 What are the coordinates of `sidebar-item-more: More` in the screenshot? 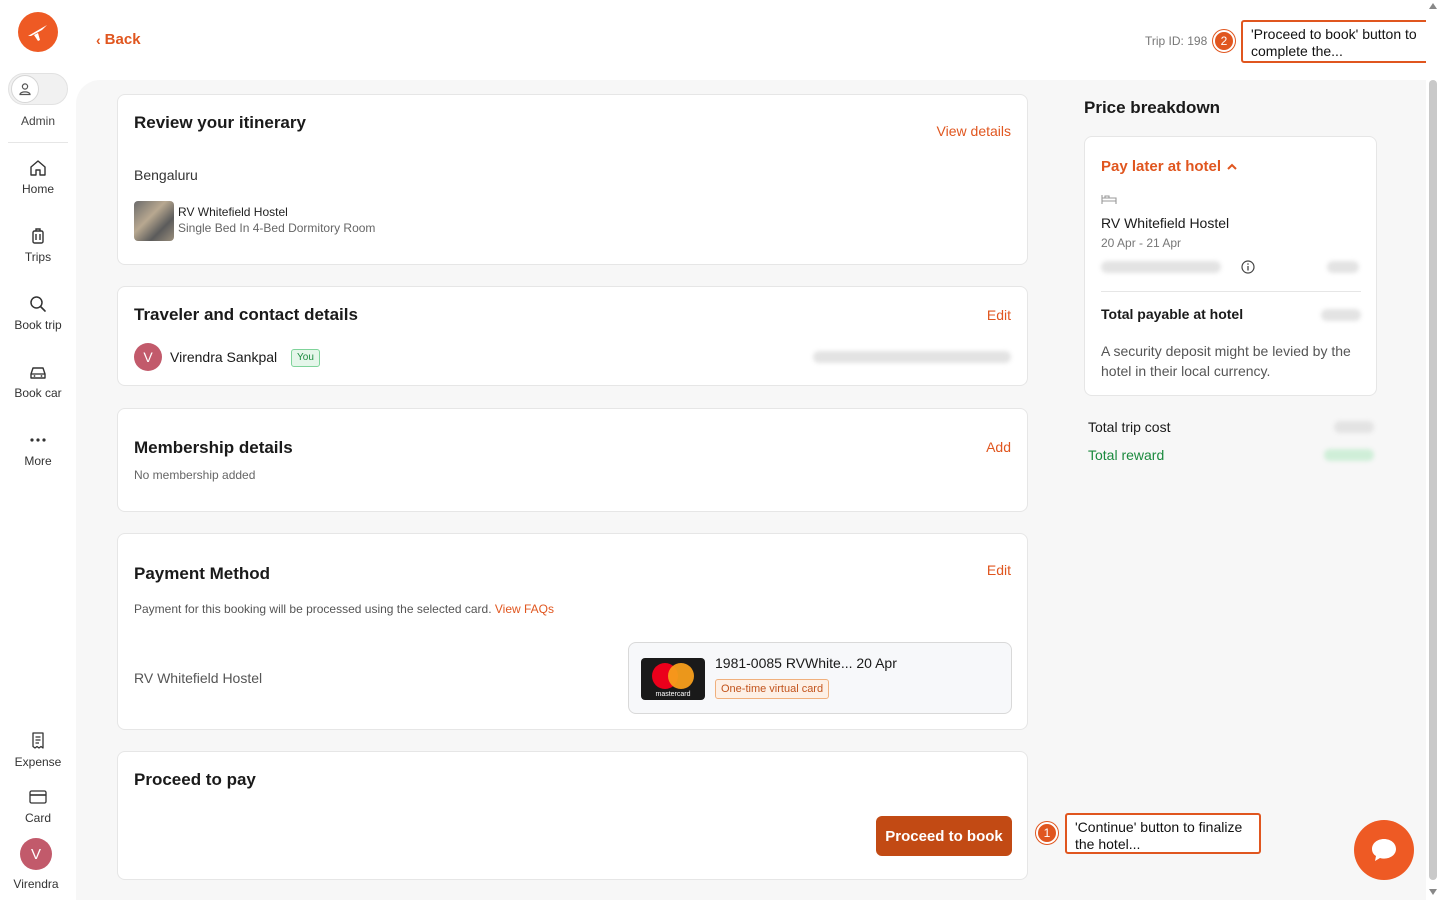 It's located at (38, 449).